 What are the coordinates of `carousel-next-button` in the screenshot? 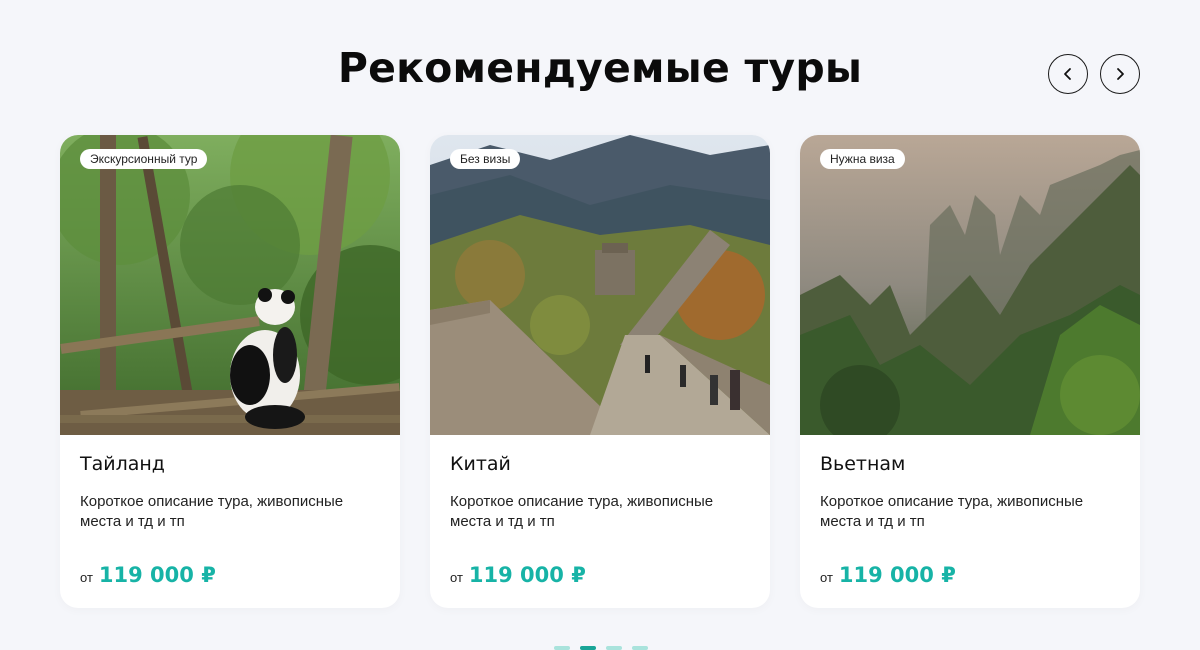 It's located at (1120, 74).